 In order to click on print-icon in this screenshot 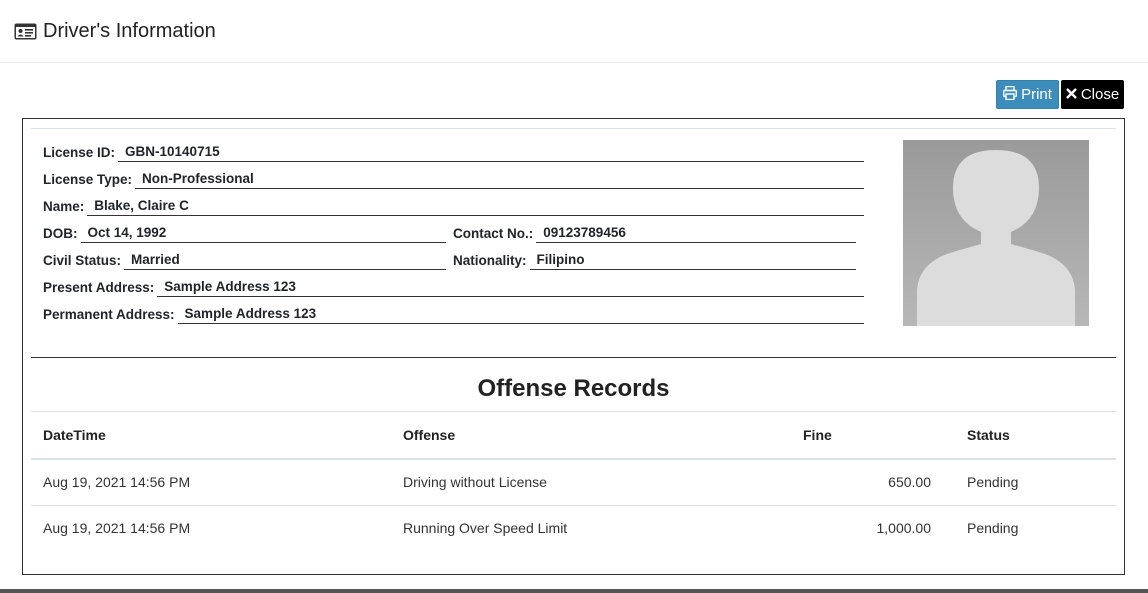, I will do `click(1012, 94)`.